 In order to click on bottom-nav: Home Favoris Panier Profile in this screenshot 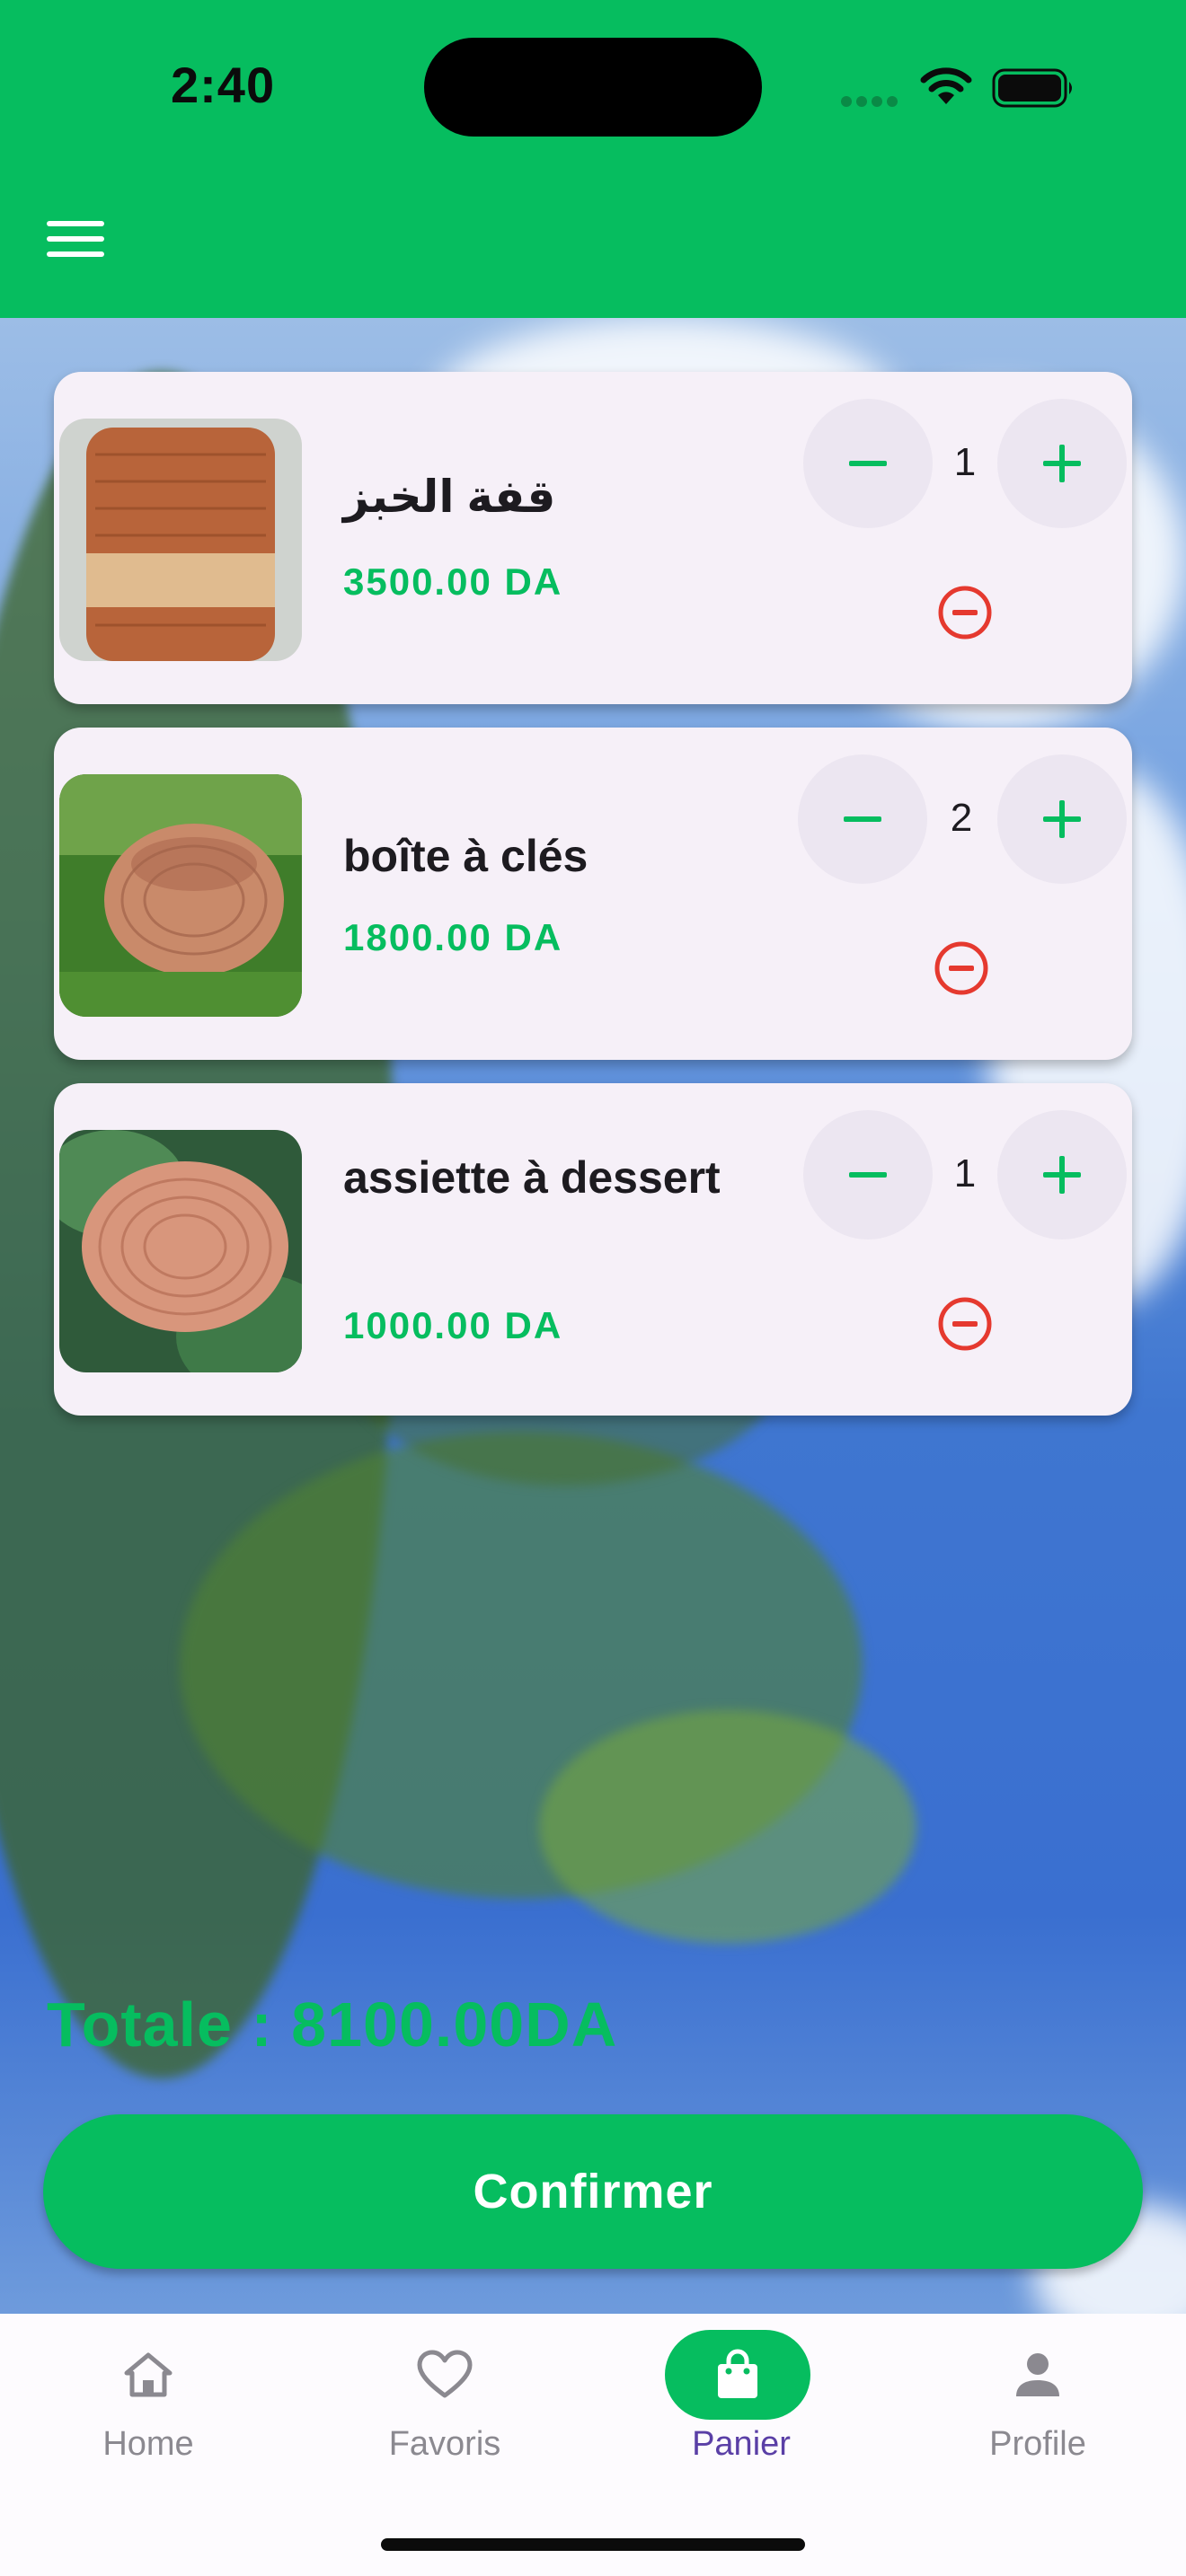, I will do `click(593, 2445)`.